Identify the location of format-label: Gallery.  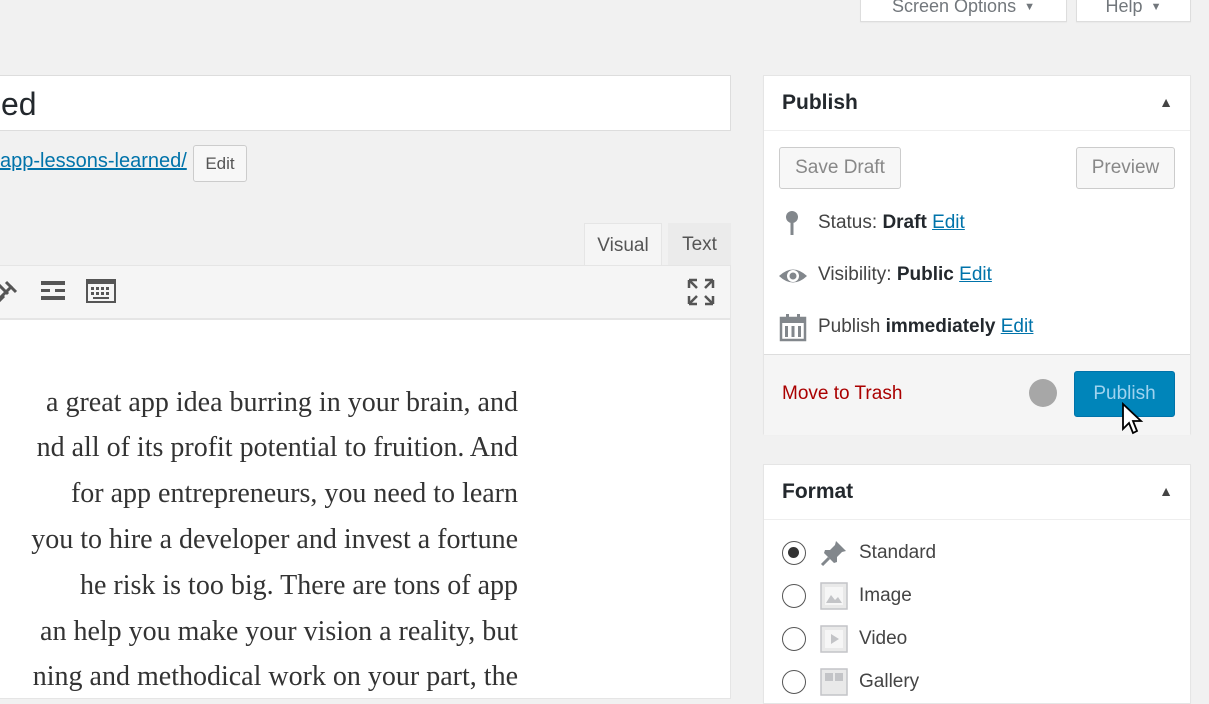
(889, 681).